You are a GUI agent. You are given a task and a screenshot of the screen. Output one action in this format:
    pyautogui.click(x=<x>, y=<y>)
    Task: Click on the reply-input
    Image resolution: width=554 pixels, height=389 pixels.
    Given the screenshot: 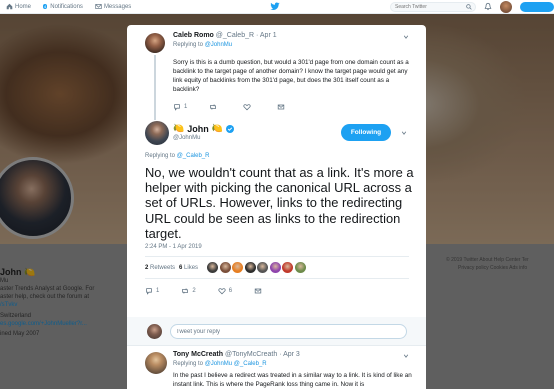 What is the action you would take?
    pyautogui.click(x=288, y=331)
    